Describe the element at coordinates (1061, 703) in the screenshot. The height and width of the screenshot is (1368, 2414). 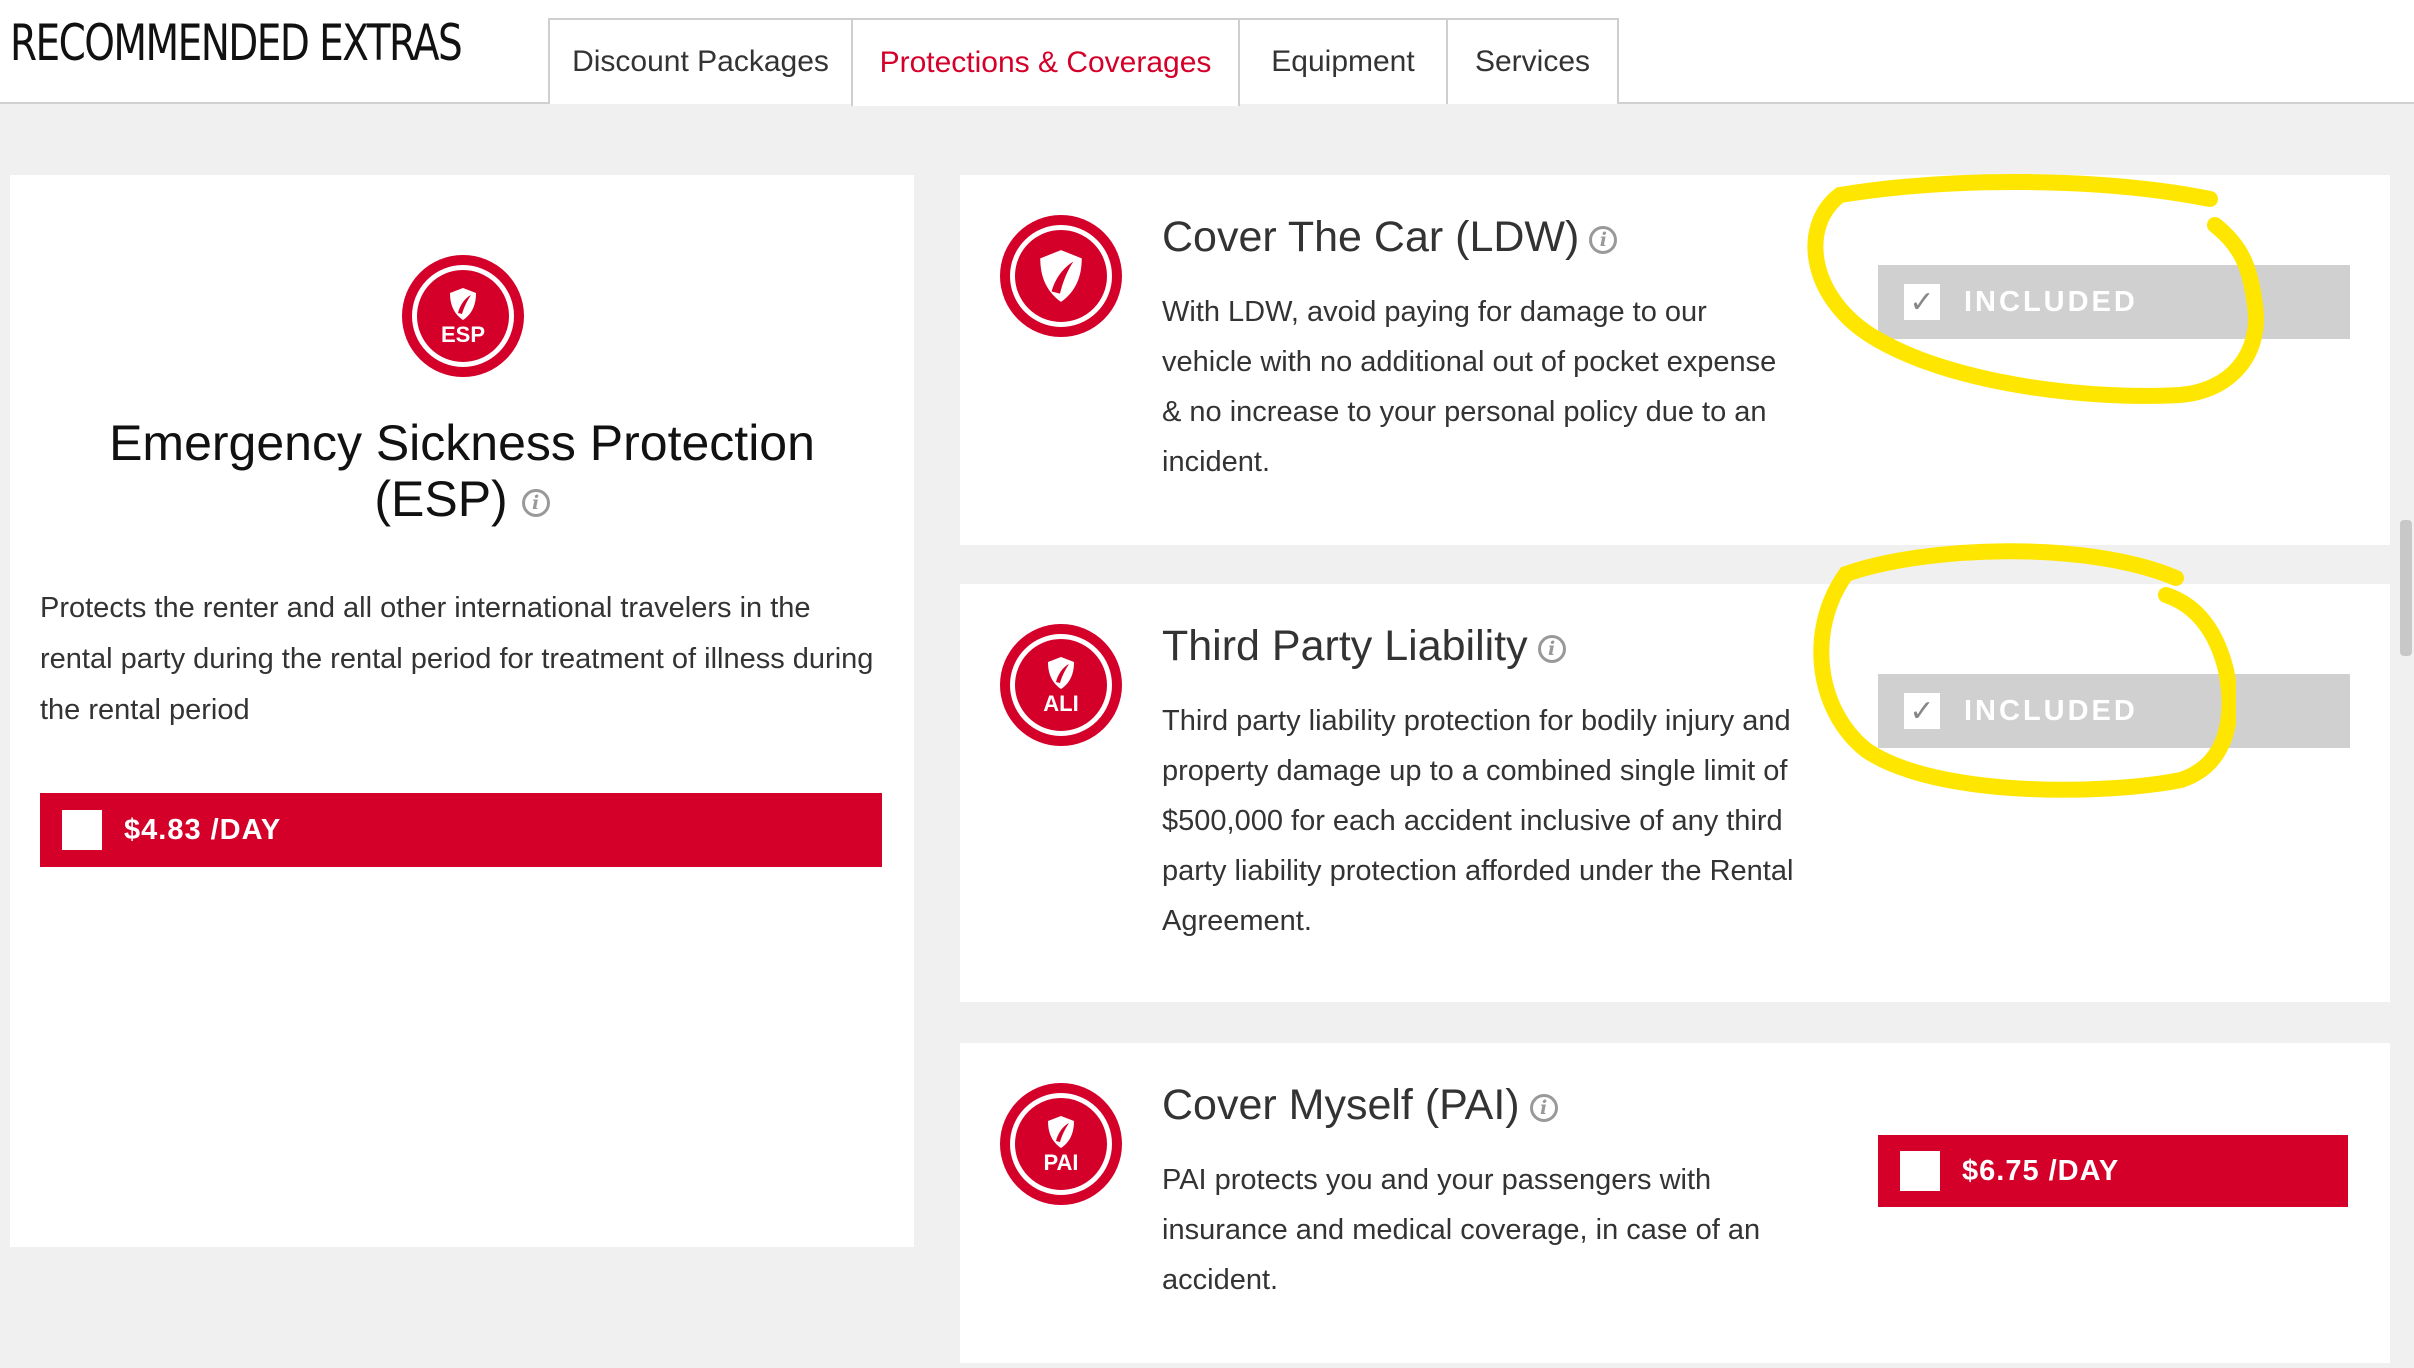
I see `ali-badge-label: ALI` at that location.